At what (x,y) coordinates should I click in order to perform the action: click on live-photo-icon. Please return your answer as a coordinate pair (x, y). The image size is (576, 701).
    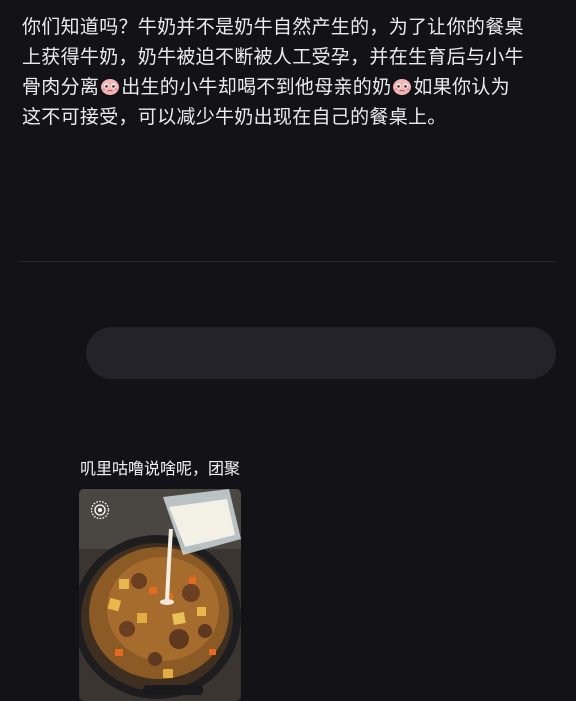
    Looking at the image, I should click on (100, 510).